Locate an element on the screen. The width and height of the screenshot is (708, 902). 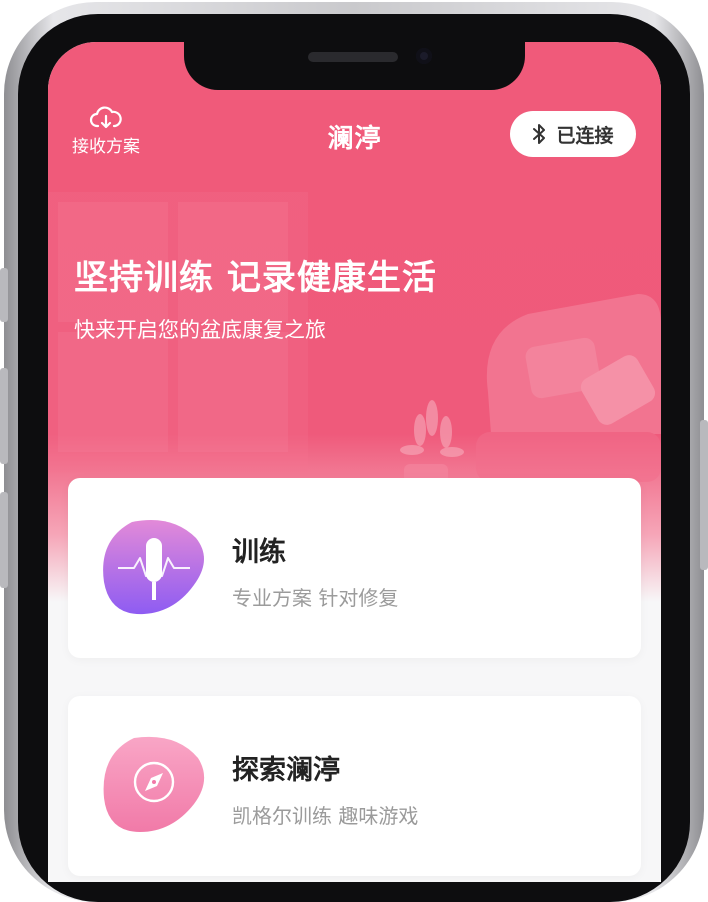
side-button-right is located at coordinates (704, 495).